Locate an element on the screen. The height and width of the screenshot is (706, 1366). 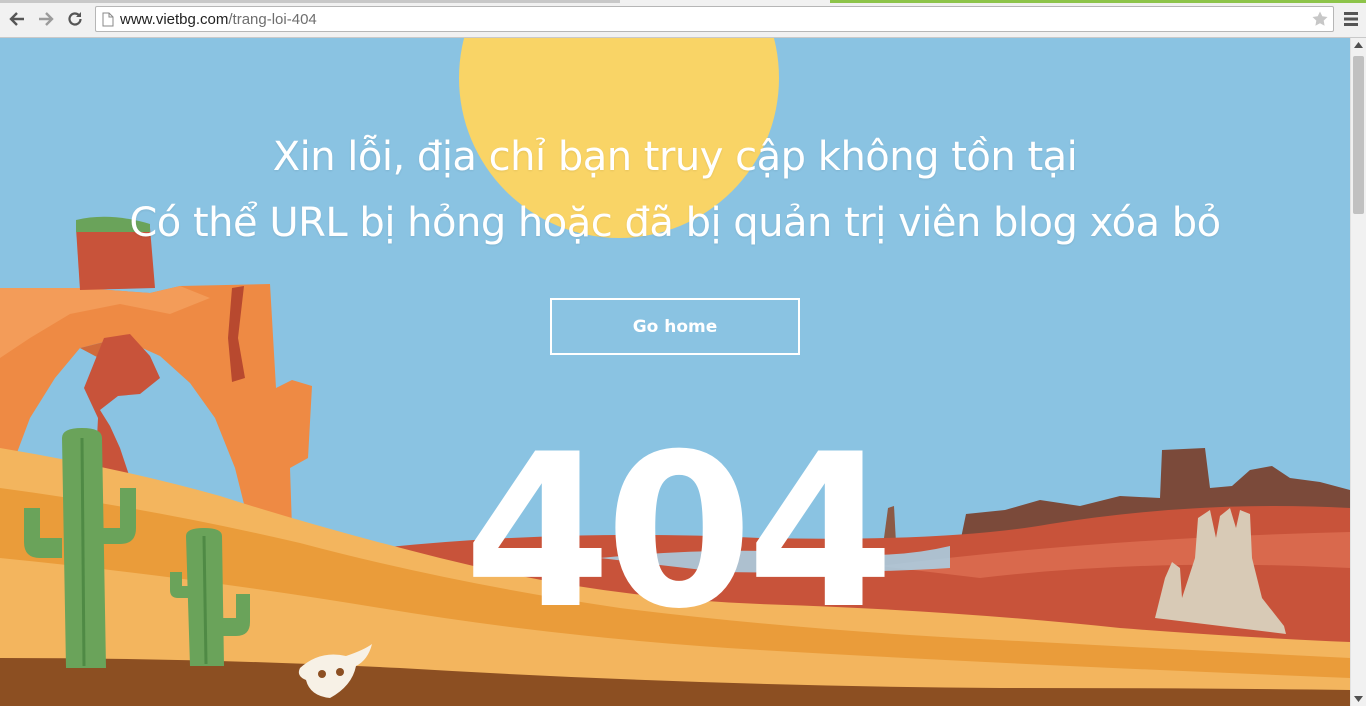
scroll-down-arrow-icon is located at coordinates (1358, 699).